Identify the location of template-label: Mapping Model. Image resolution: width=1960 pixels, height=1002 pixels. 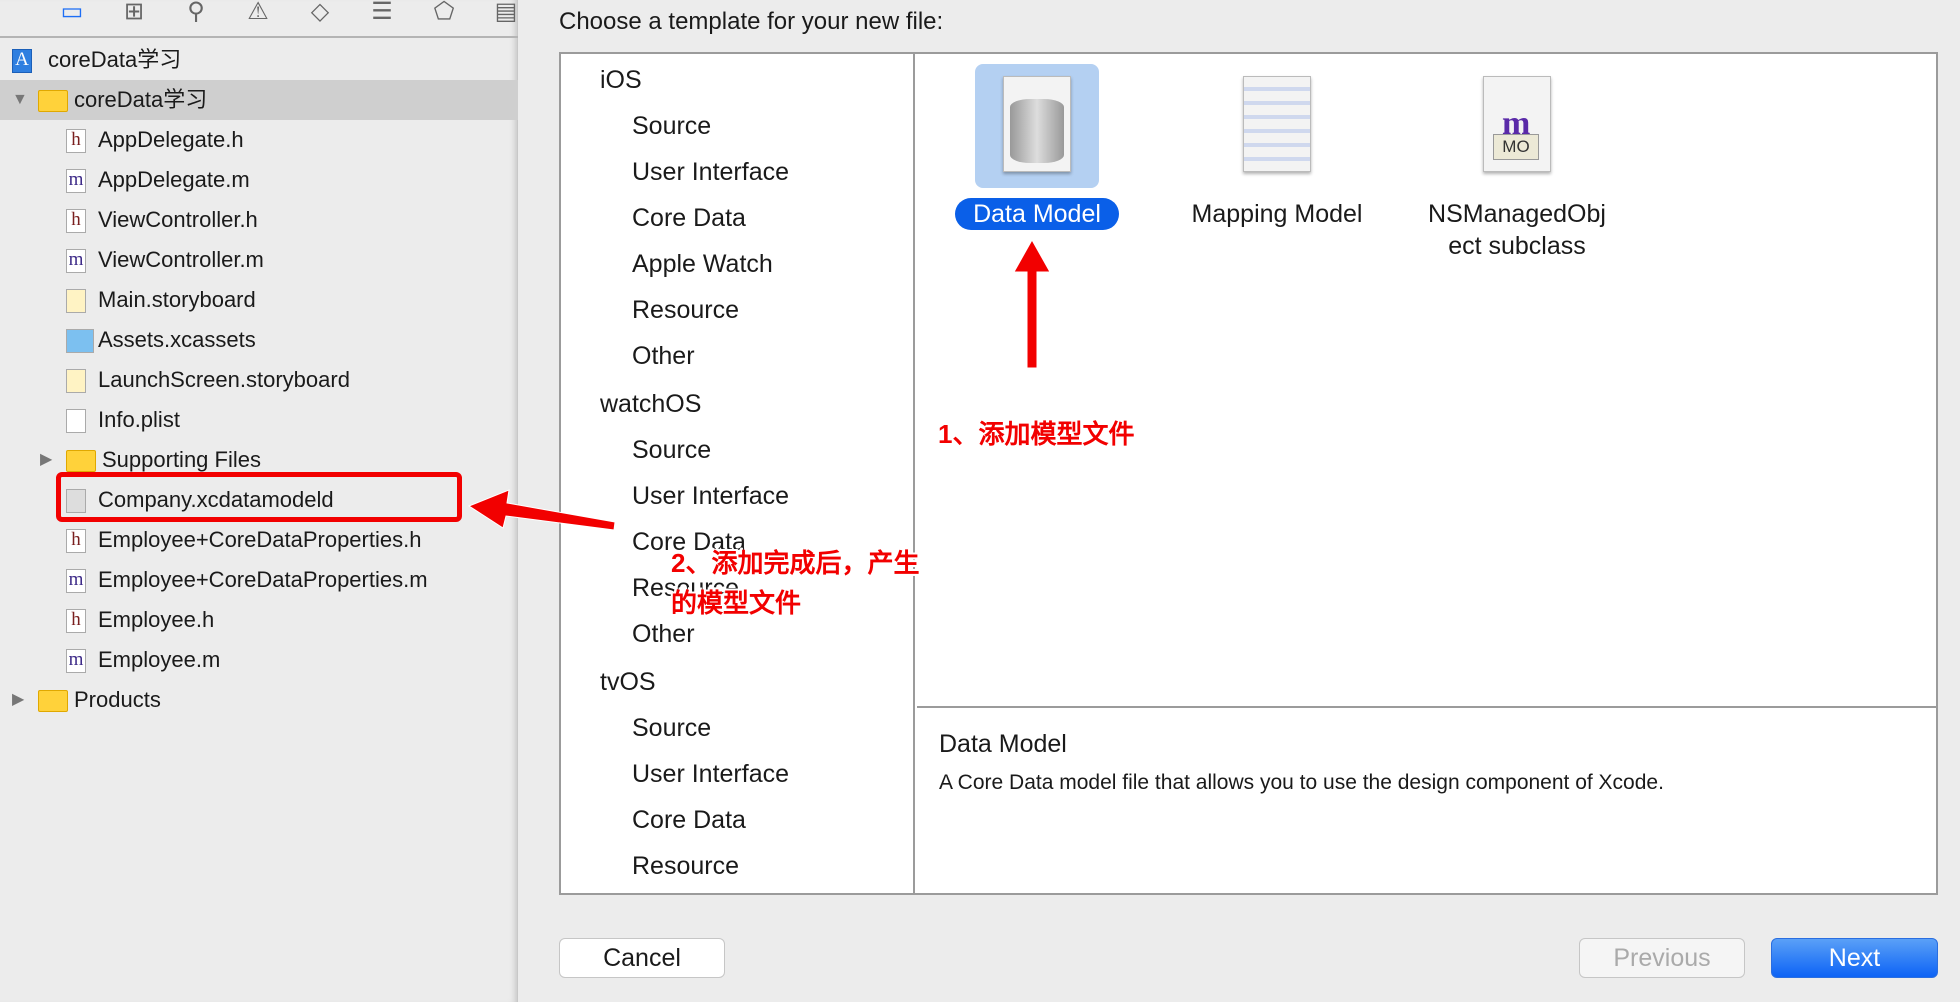
(1277, 214).